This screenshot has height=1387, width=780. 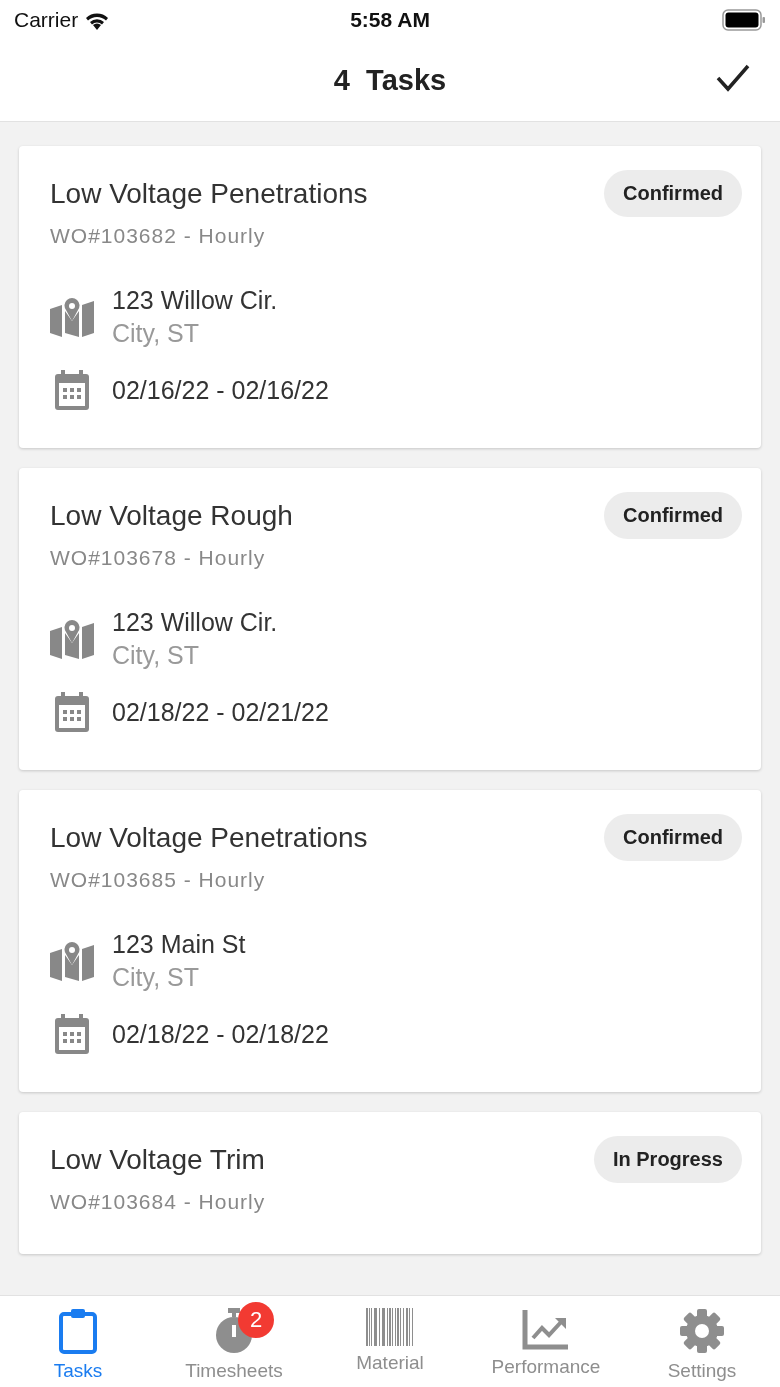 I want to click on screen-title: 4 Tasks, so click(x=390, y=80).